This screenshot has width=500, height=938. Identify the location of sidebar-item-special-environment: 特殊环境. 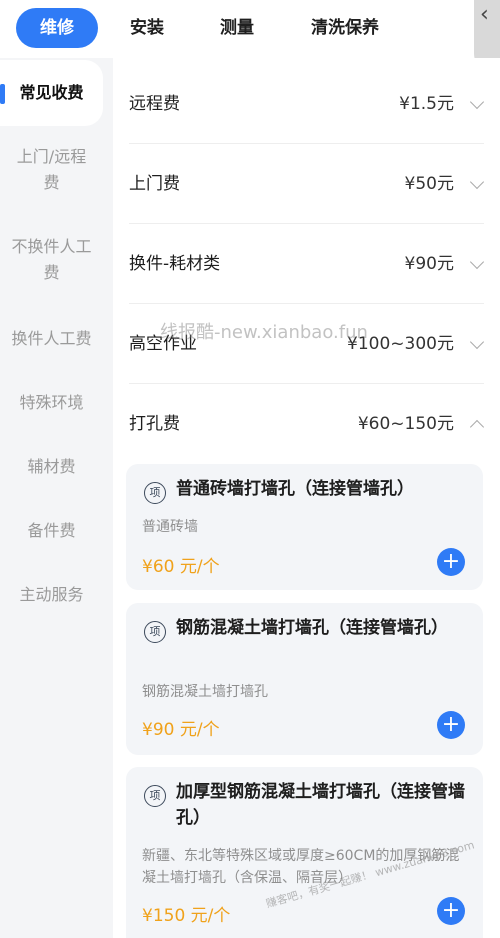
(51, 403).